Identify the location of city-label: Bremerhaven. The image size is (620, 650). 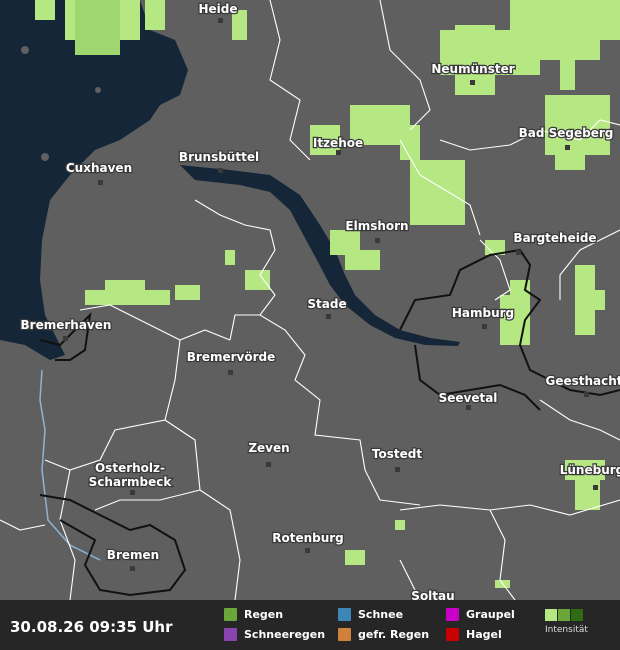
(66, 325).